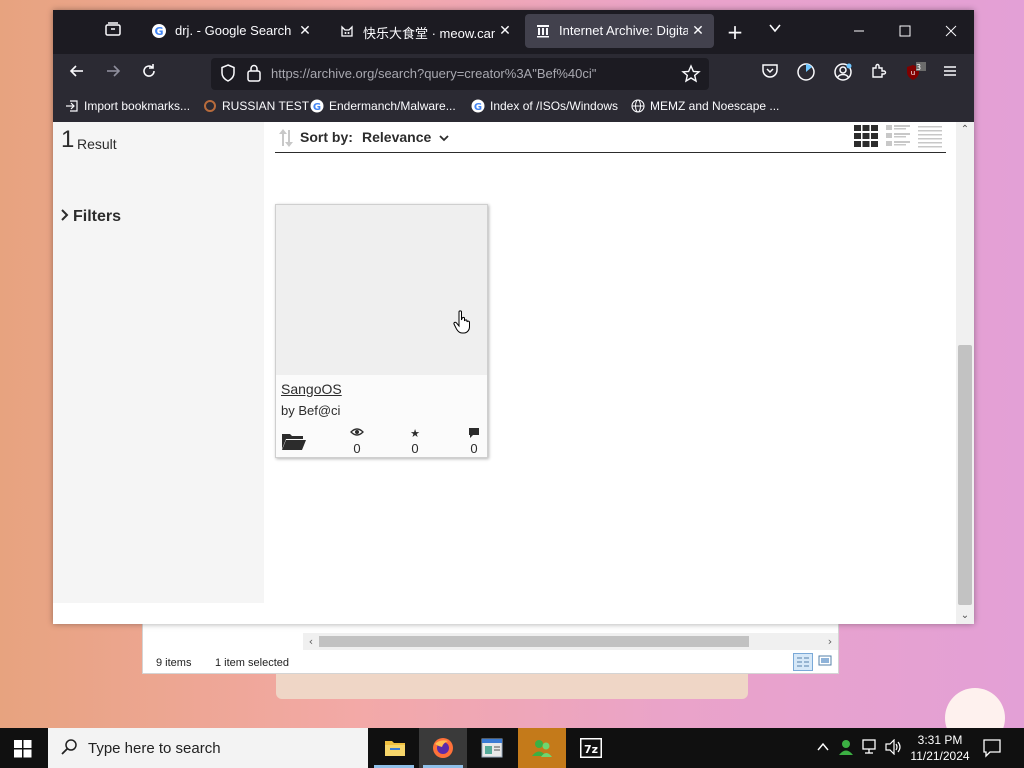  I want to click on vertical-scrollbar: ⌃ ⌄, so click(965, 373).